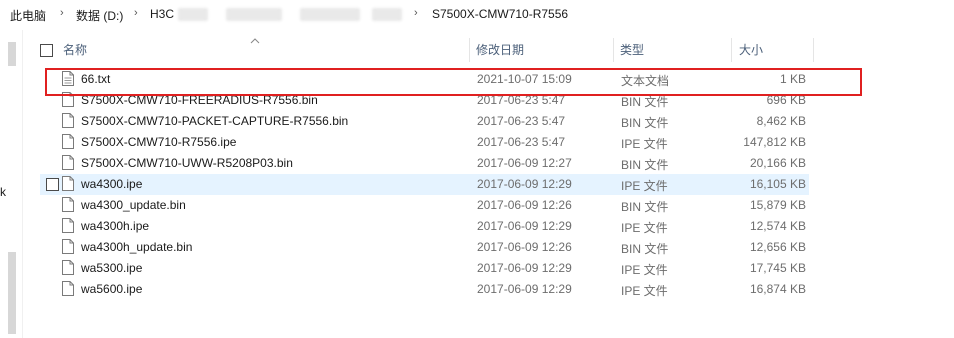  I want to click on row-checkbox, so click(52, 184).